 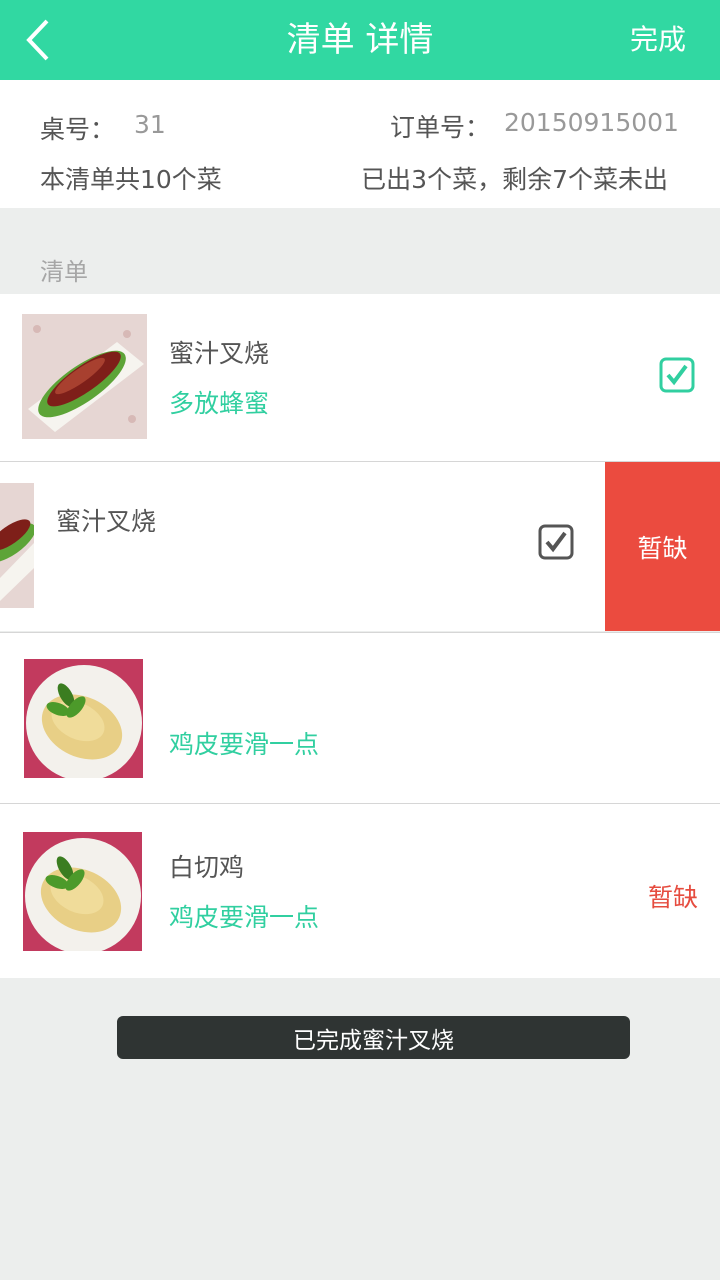 I want to click on top-bar: 清单 详情 完成, so click(x=360, y=40).